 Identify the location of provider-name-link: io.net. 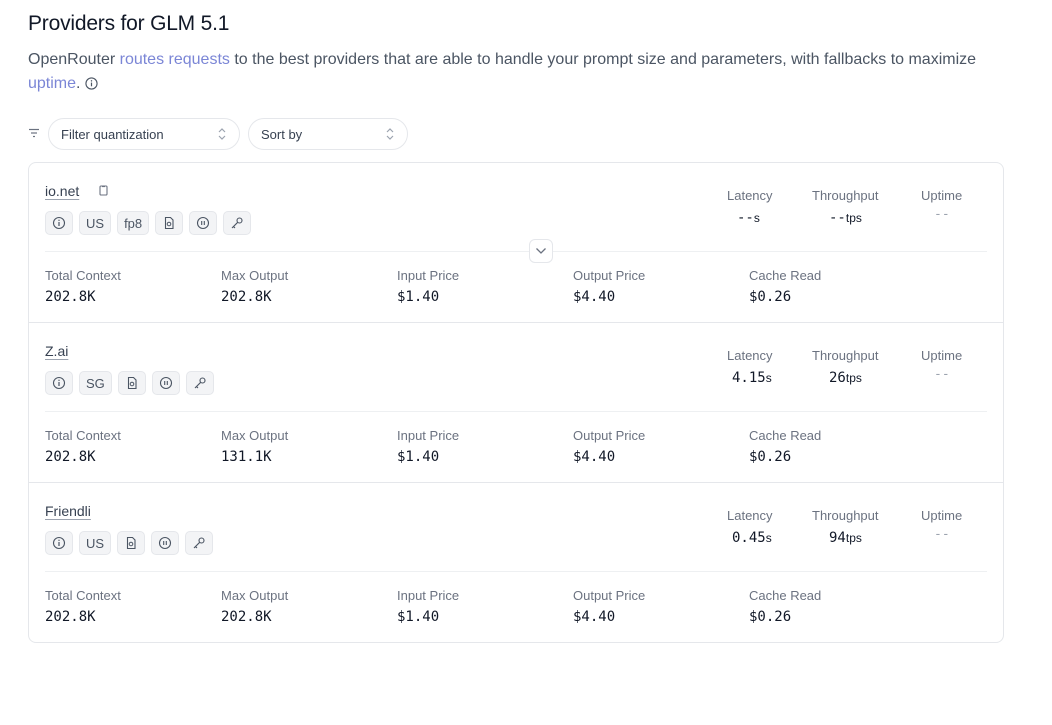
(62, 191).